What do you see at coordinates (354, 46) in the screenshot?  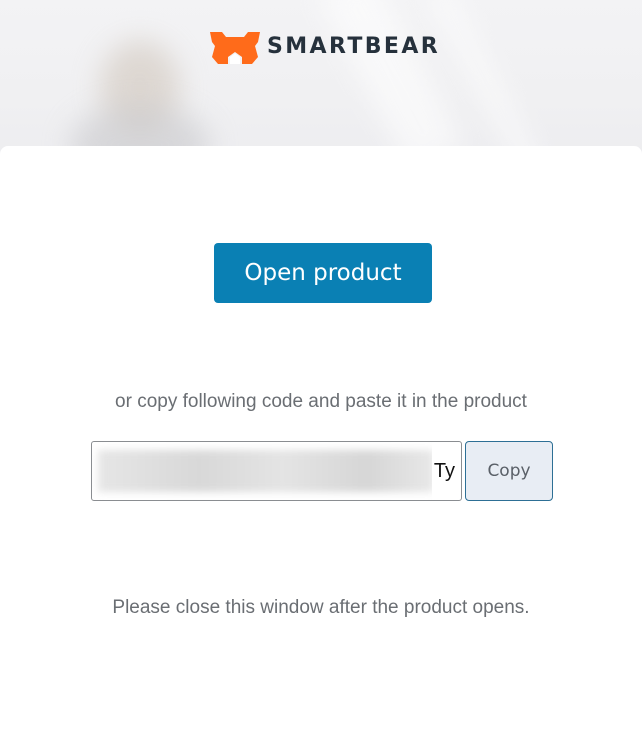 I see `brand-name: SMARTBEAR` at bounding box center [354, 46].